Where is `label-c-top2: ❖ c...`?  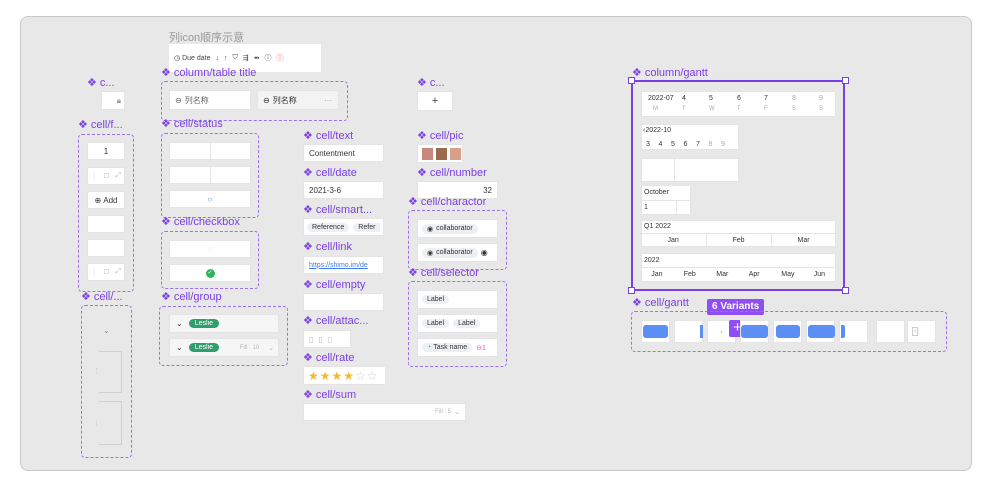
label-c-top2: ❖ c... is located at coordinates (431, 83).